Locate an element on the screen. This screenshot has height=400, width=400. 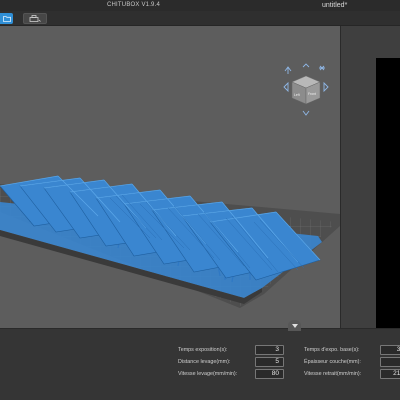
print-settings-button is located at coordinates (35, 18).